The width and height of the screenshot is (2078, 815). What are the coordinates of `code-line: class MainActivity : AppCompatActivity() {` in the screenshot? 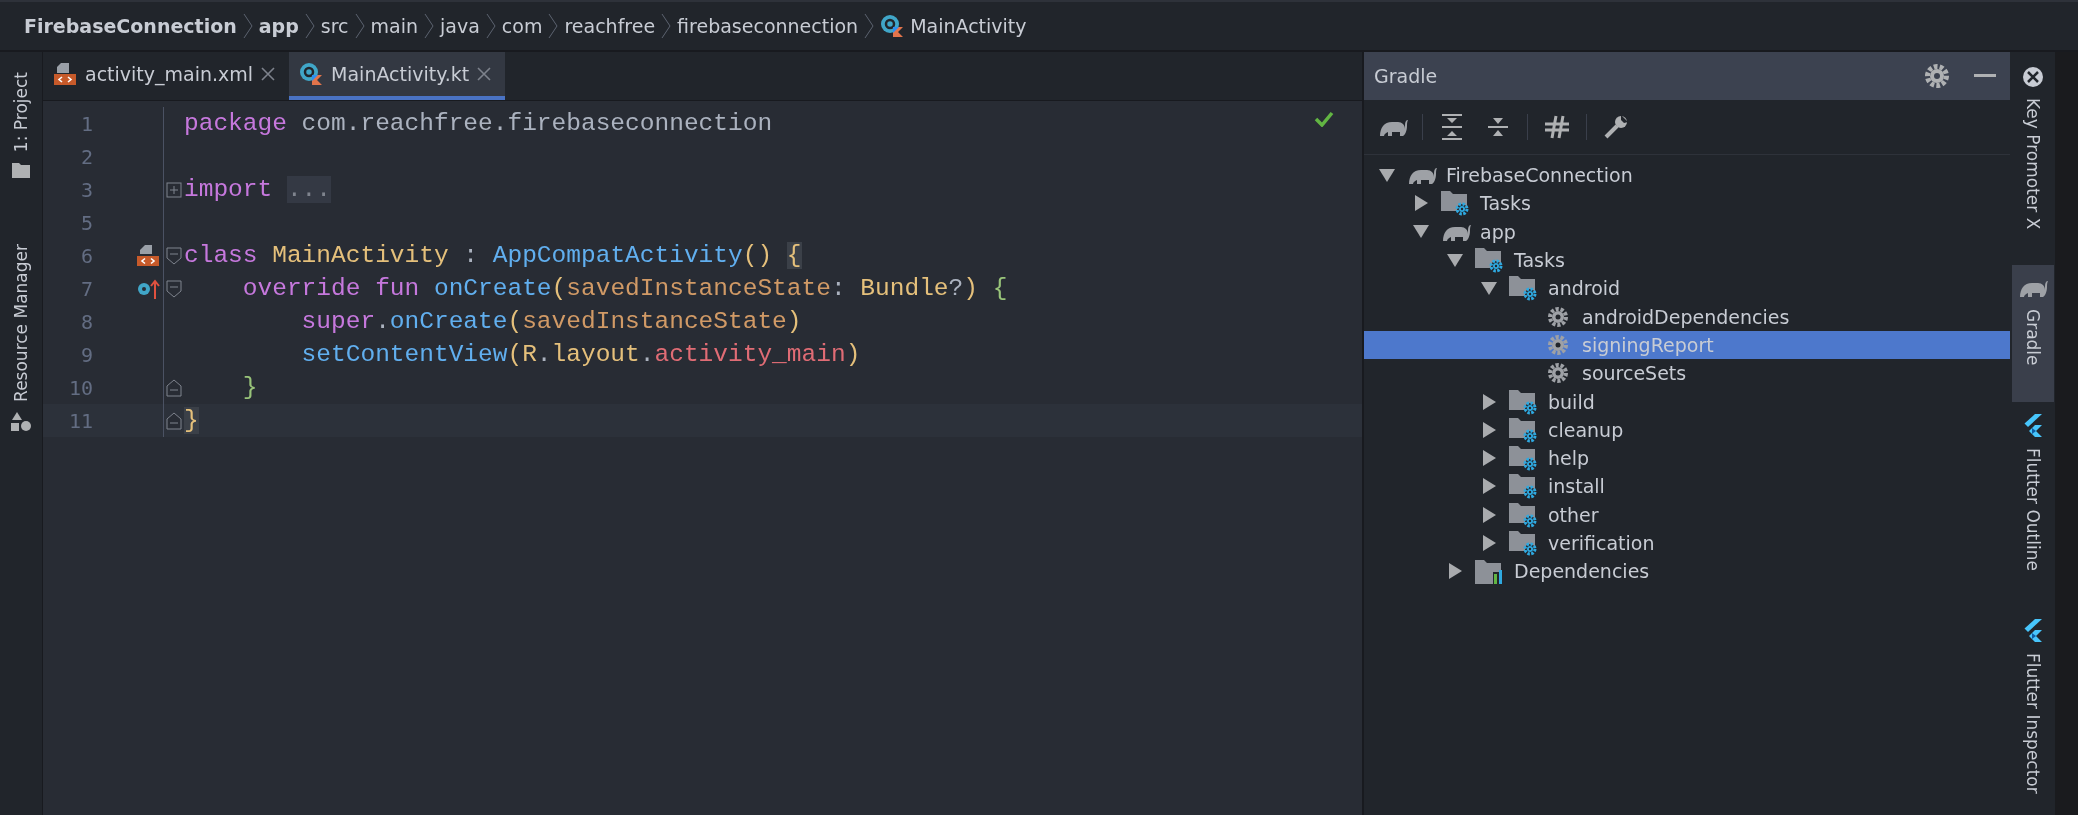 It's located at (493, 255).